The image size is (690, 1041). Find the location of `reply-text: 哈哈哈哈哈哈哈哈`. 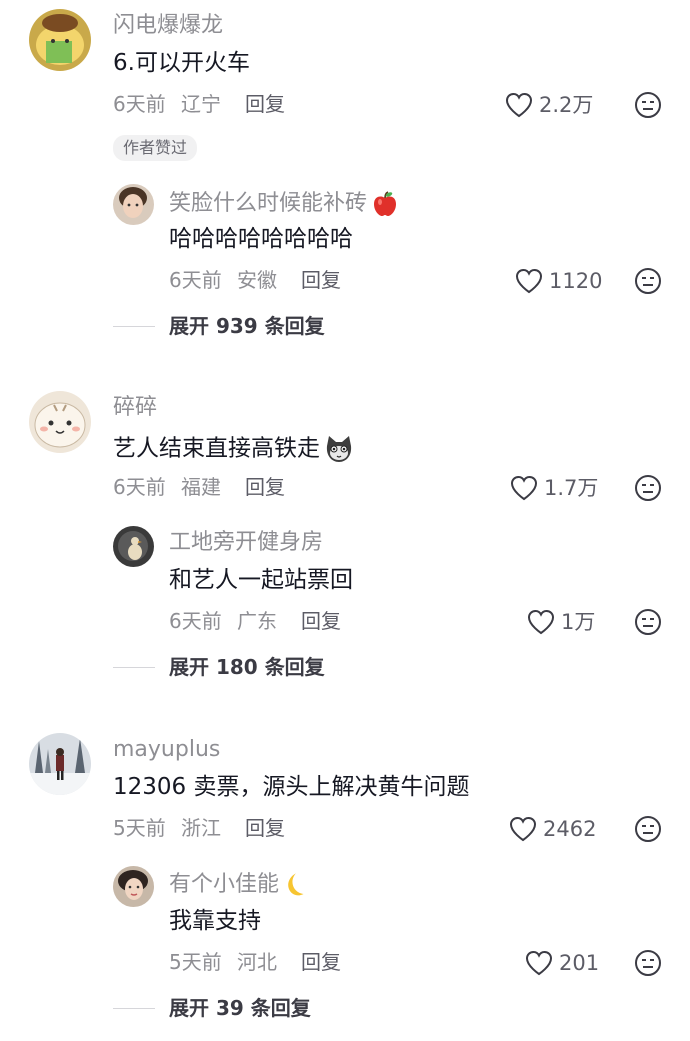

reply-text: 哈哈哈哈哈哈哈哈 is located at coordinates (261, 239).